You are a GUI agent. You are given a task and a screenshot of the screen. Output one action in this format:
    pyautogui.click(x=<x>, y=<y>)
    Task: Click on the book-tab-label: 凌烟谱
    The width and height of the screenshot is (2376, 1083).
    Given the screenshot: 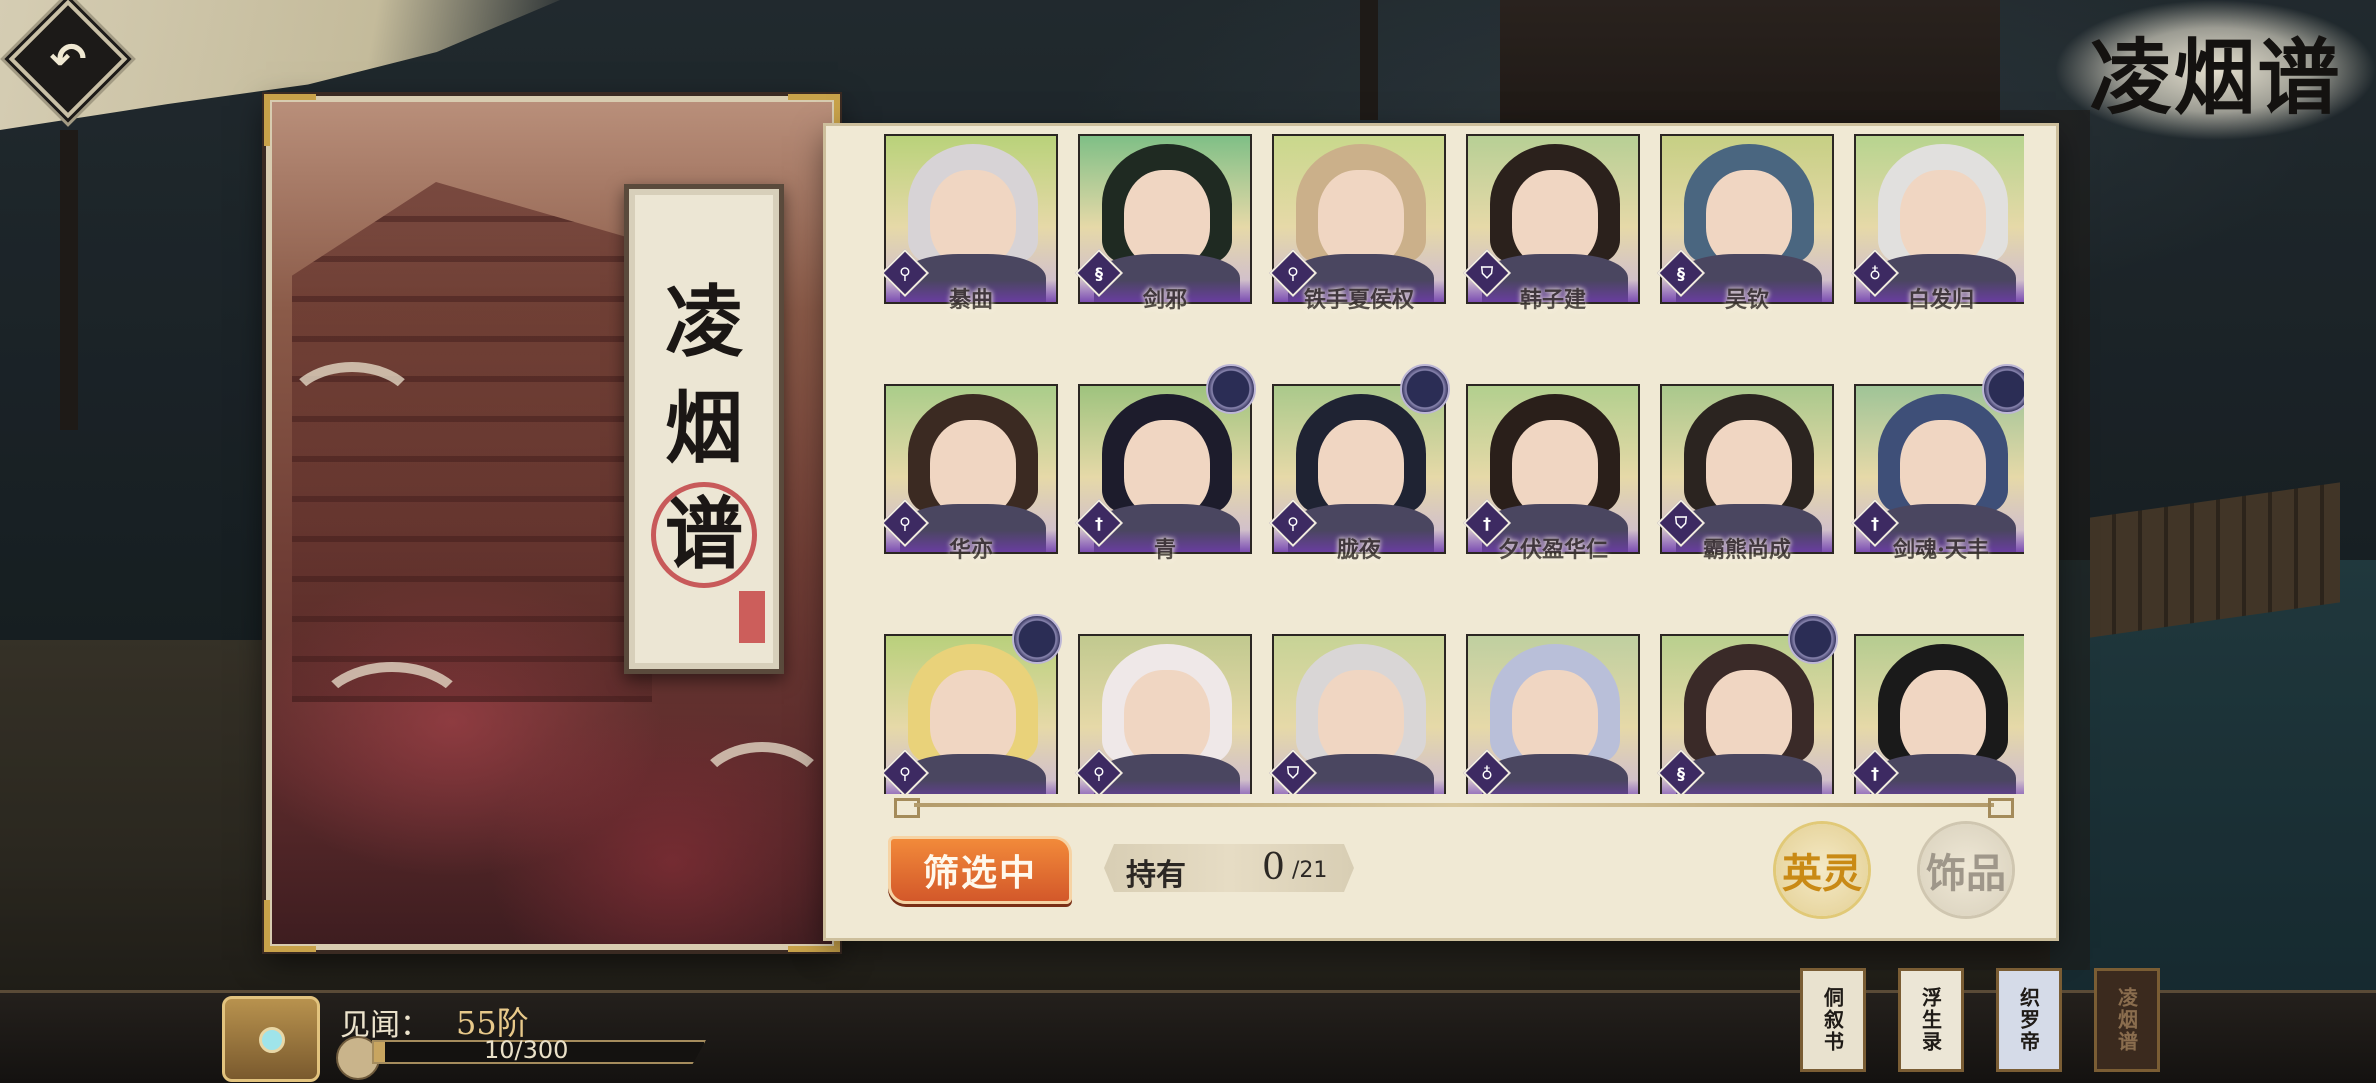 What is the action you would take?
    pyautogui.click(x=2126, y=1020)
    